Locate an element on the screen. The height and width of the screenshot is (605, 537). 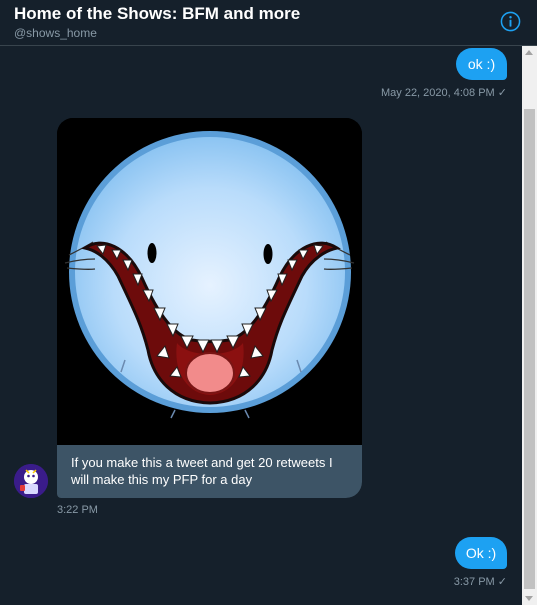
outgoing-message: ok :) is located at coordinates (481, 64).